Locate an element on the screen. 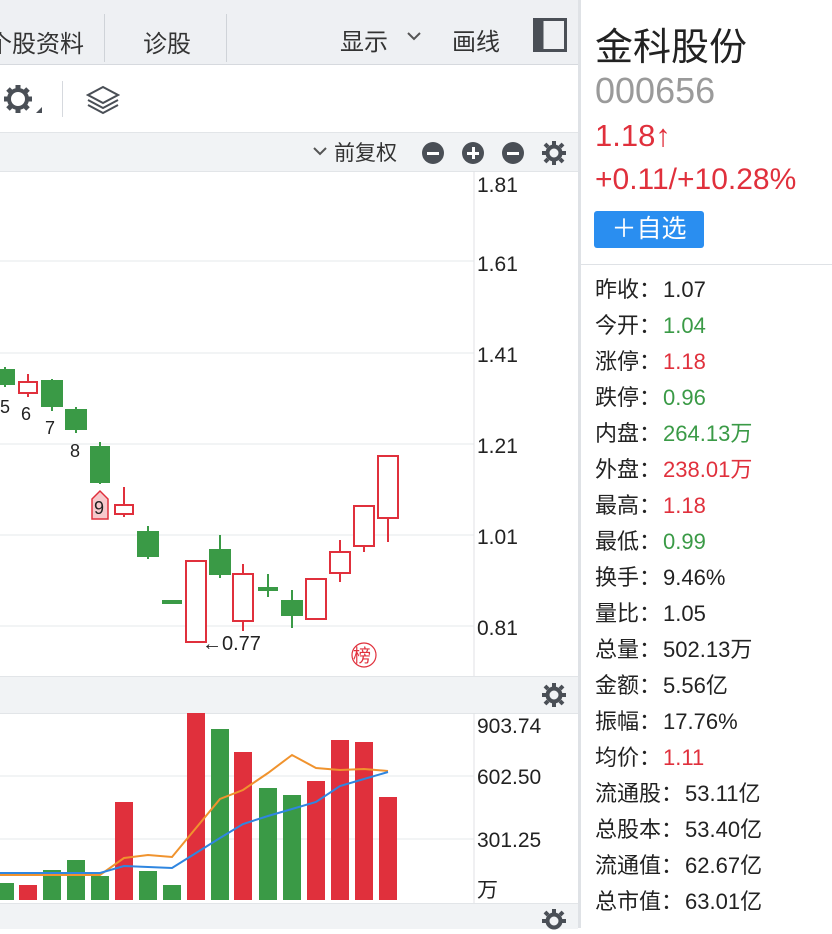  stat-value: 9.46% is located at coordinates (694, 577).